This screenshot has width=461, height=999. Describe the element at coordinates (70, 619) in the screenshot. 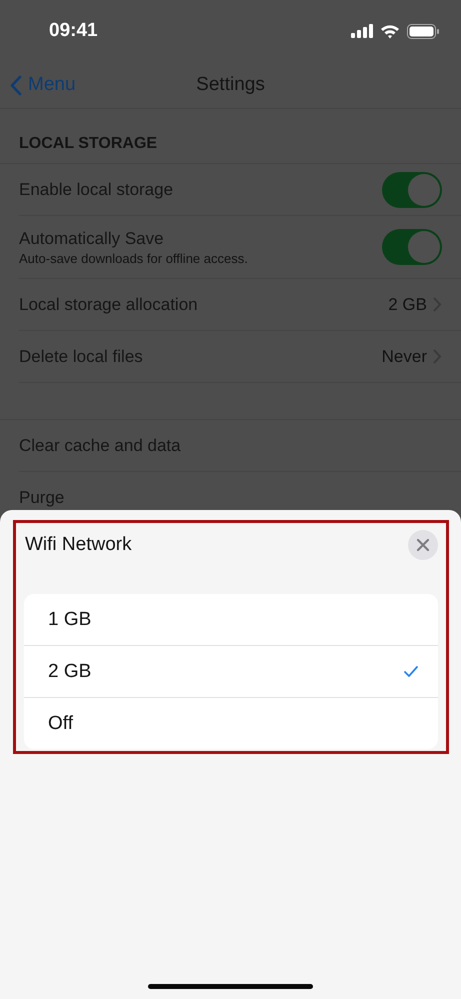

I see `option-label: 1 GB` at that location.